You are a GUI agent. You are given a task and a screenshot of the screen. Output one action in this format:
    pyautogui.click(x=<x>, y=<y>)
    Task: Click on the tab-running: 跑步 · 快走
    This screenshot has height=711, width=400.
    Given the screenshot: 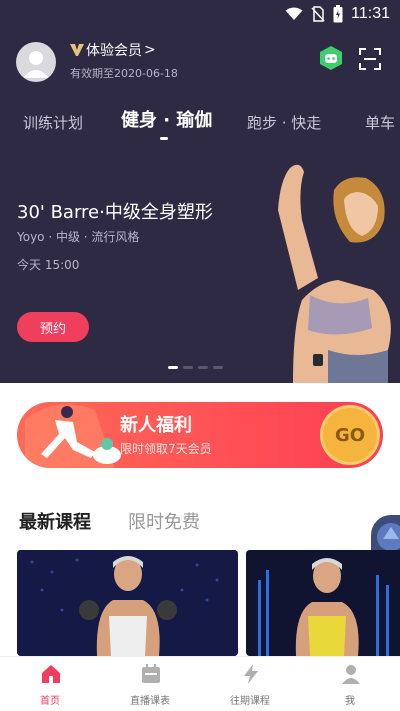 What is the action you would take?
    pyautogui.click(x=284, y=122)
    